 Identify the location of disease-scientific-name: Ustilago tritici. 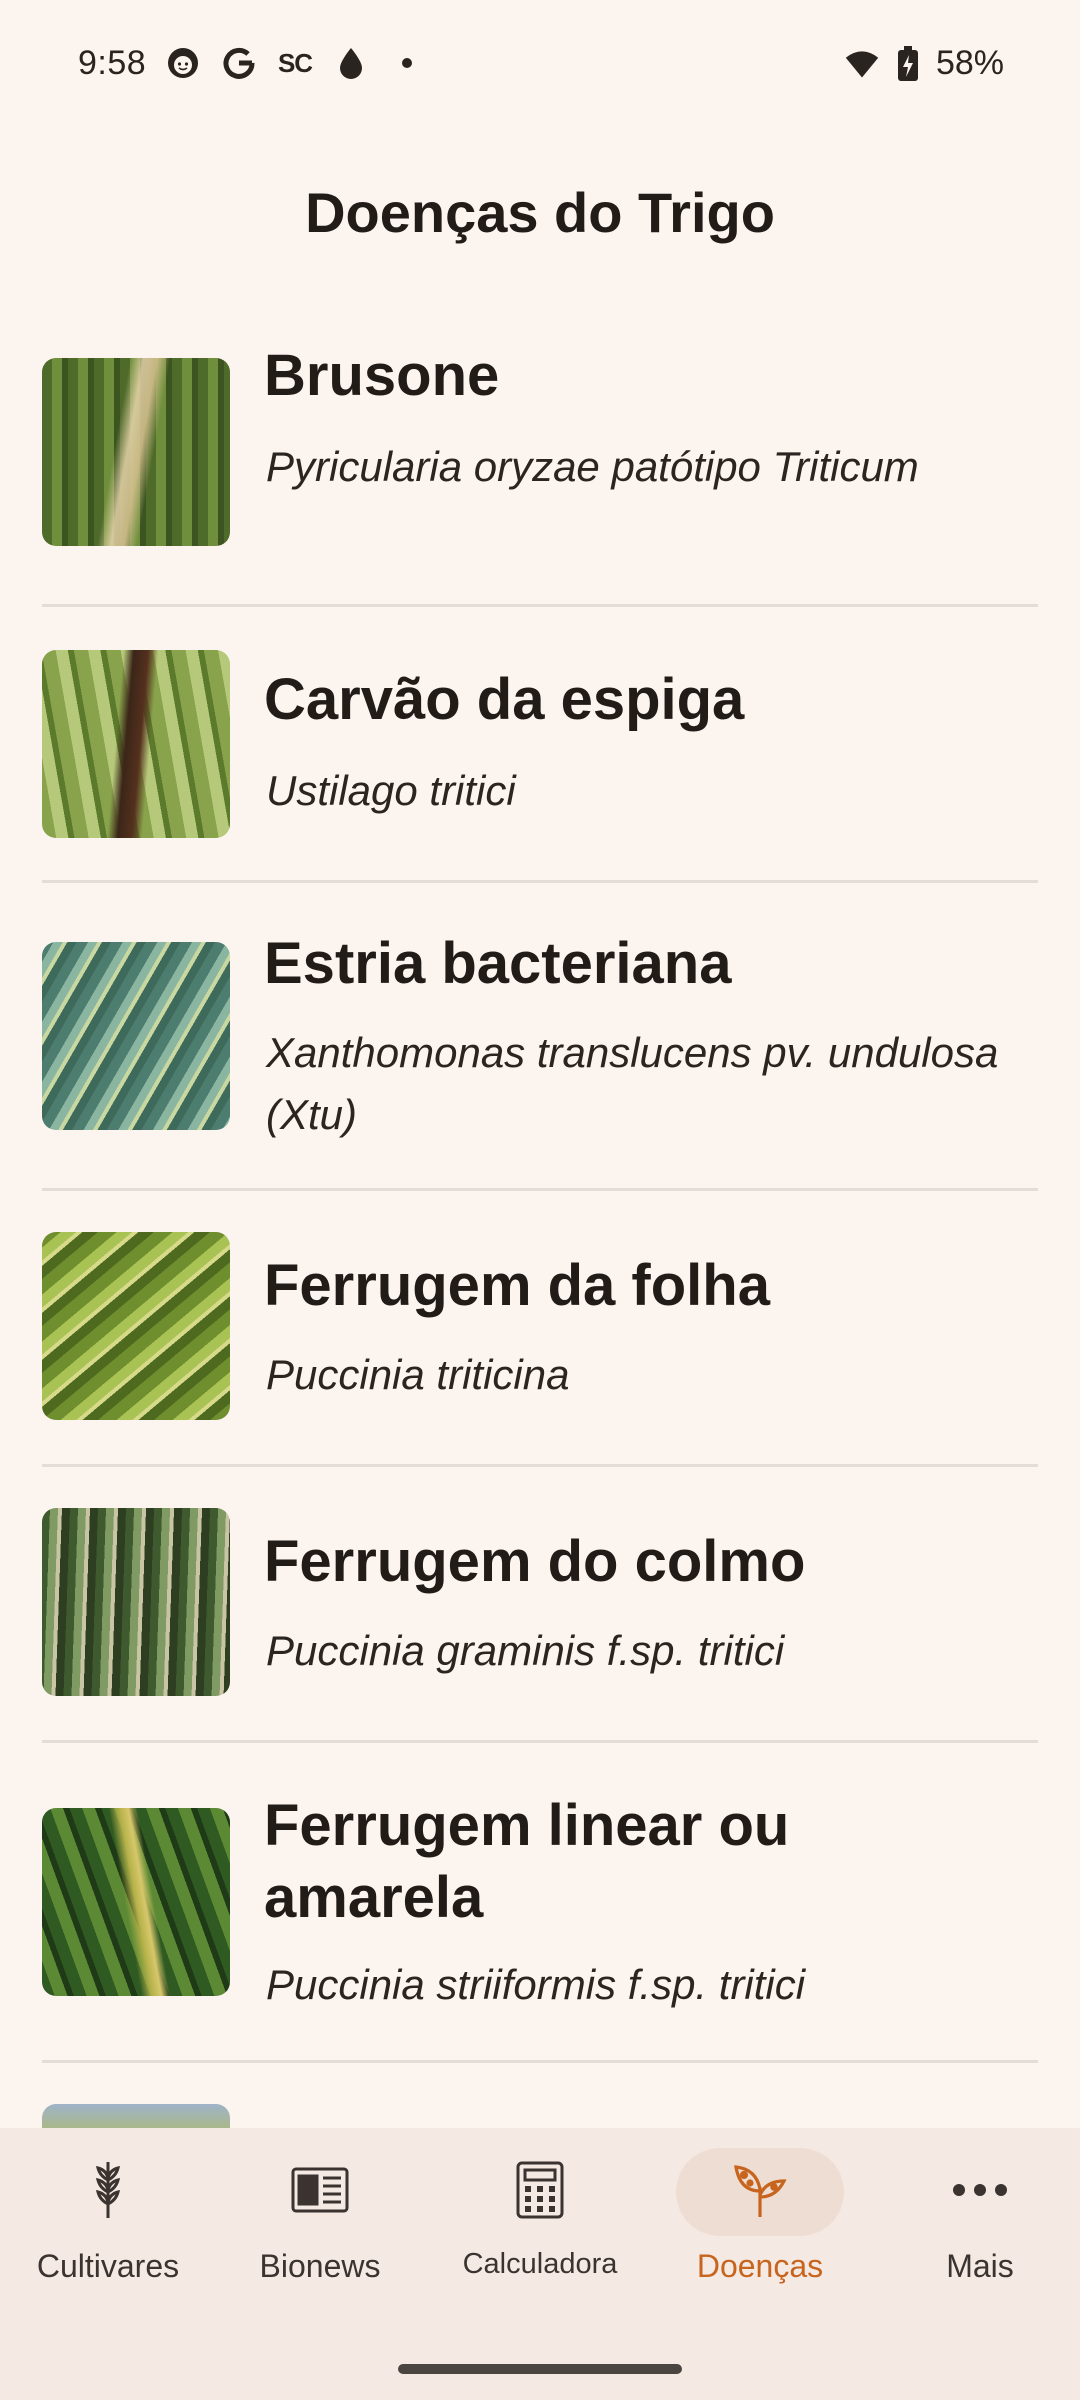
(391, 790).